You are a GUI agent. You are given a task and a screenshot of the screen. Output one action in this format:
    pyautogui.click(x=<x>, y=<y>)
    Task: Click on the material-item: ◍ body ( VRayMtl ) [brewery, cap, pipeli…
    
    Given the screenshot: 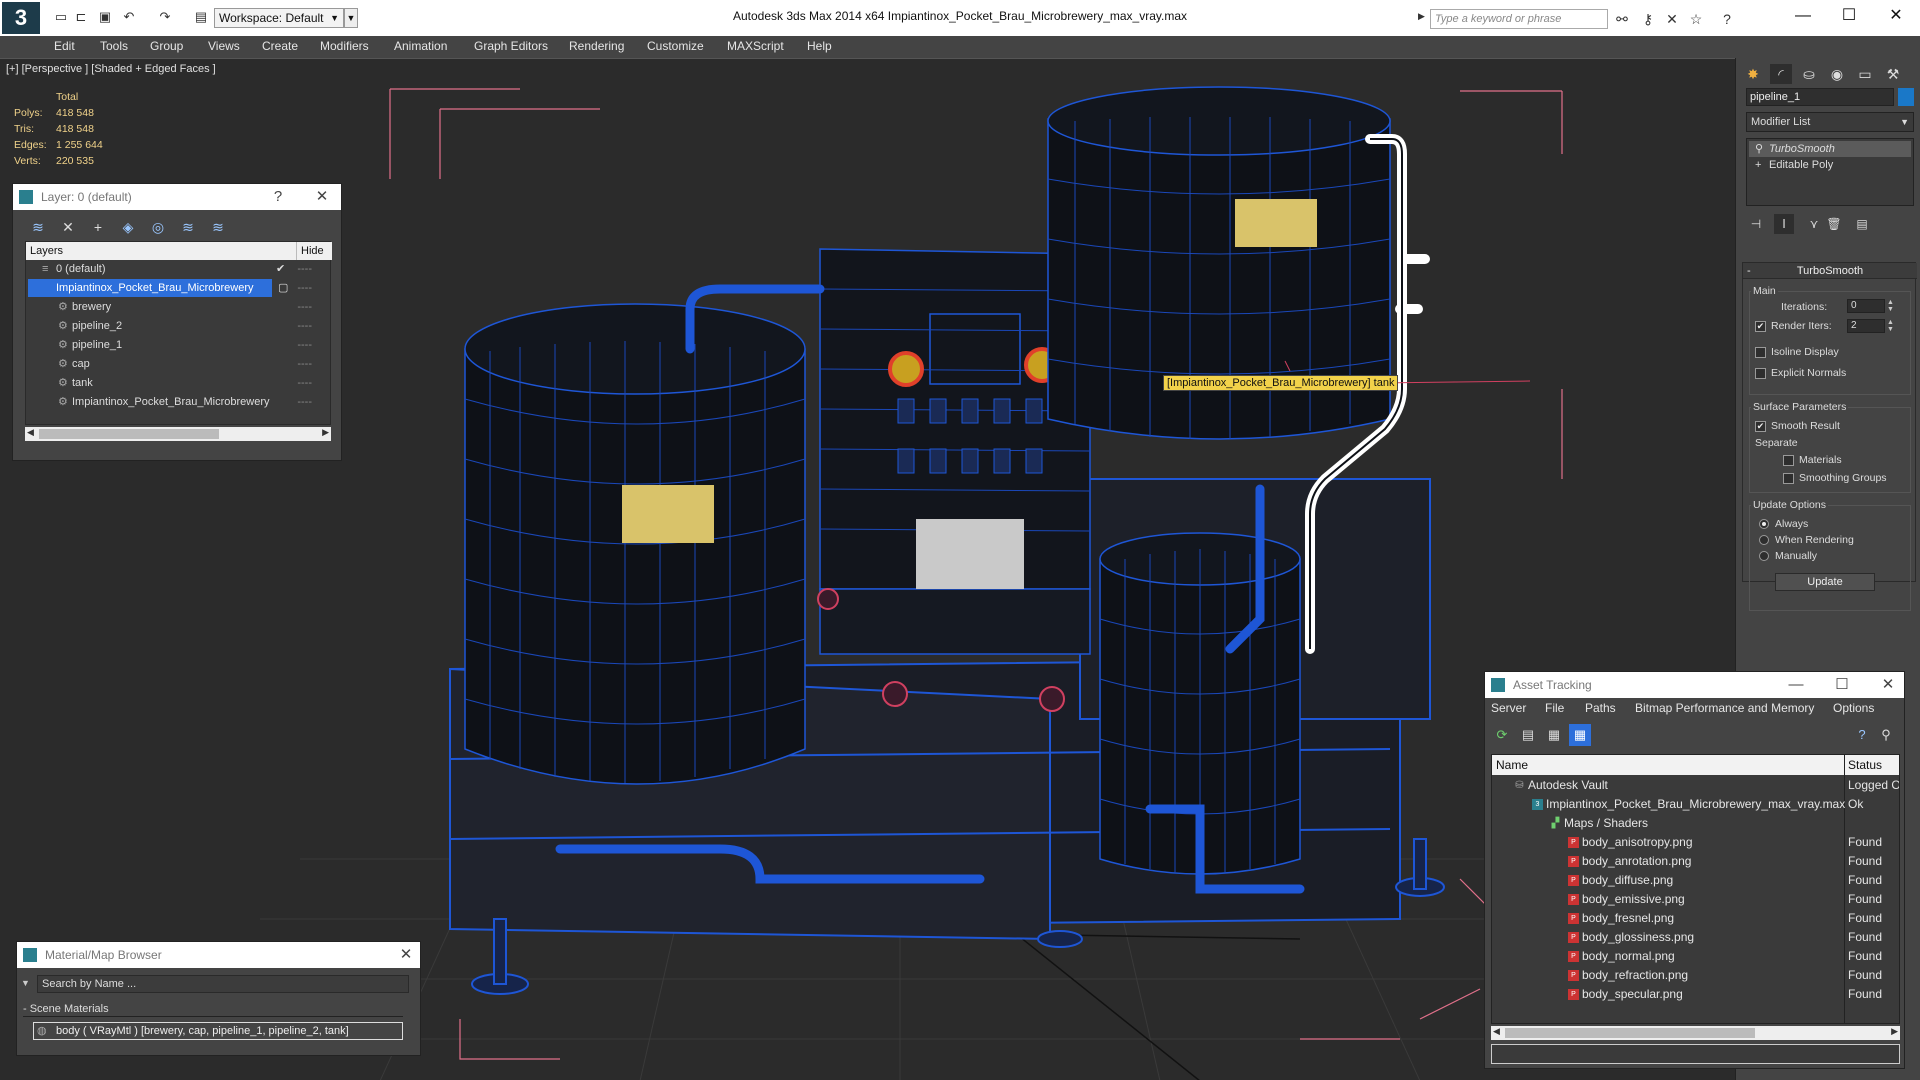 What is the action you would take?
    pyautogui.click(x=218, y=1031)
    